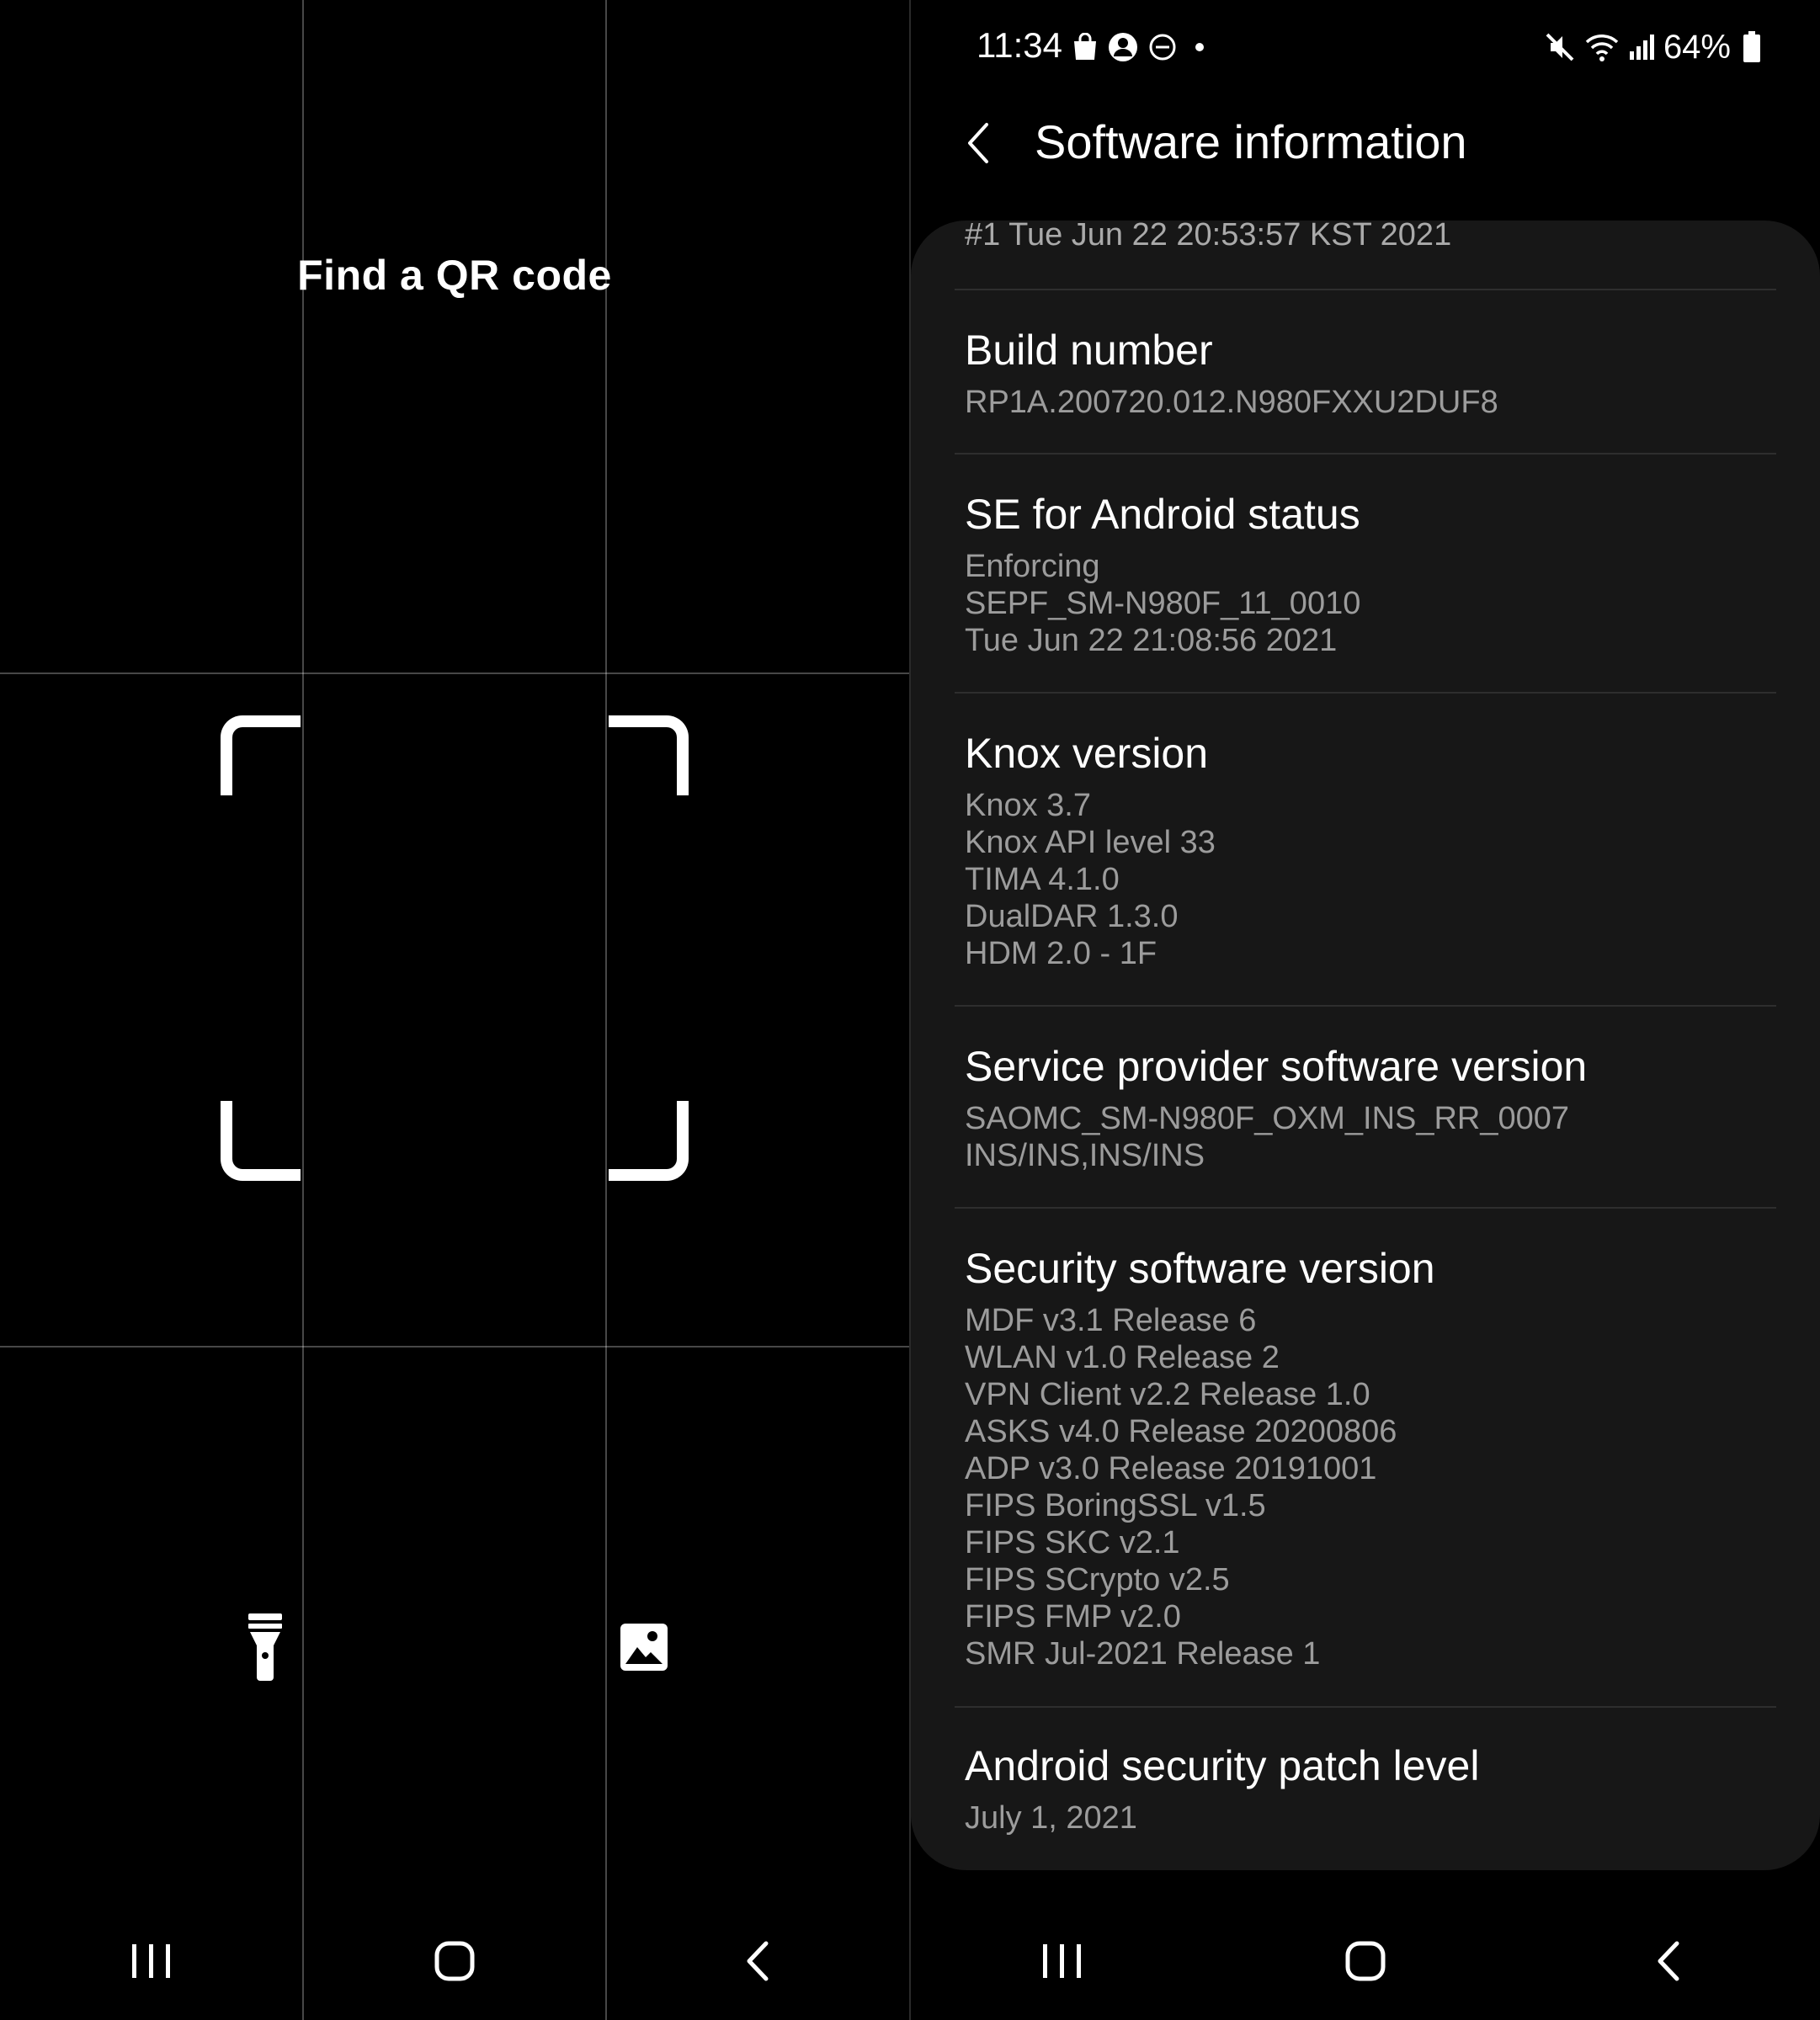 This screenshot has width=1820, height=2020. Describe the element at coordinates (1087, 753) in the screenshot. I see `list-item-title: Knox version` at that location.